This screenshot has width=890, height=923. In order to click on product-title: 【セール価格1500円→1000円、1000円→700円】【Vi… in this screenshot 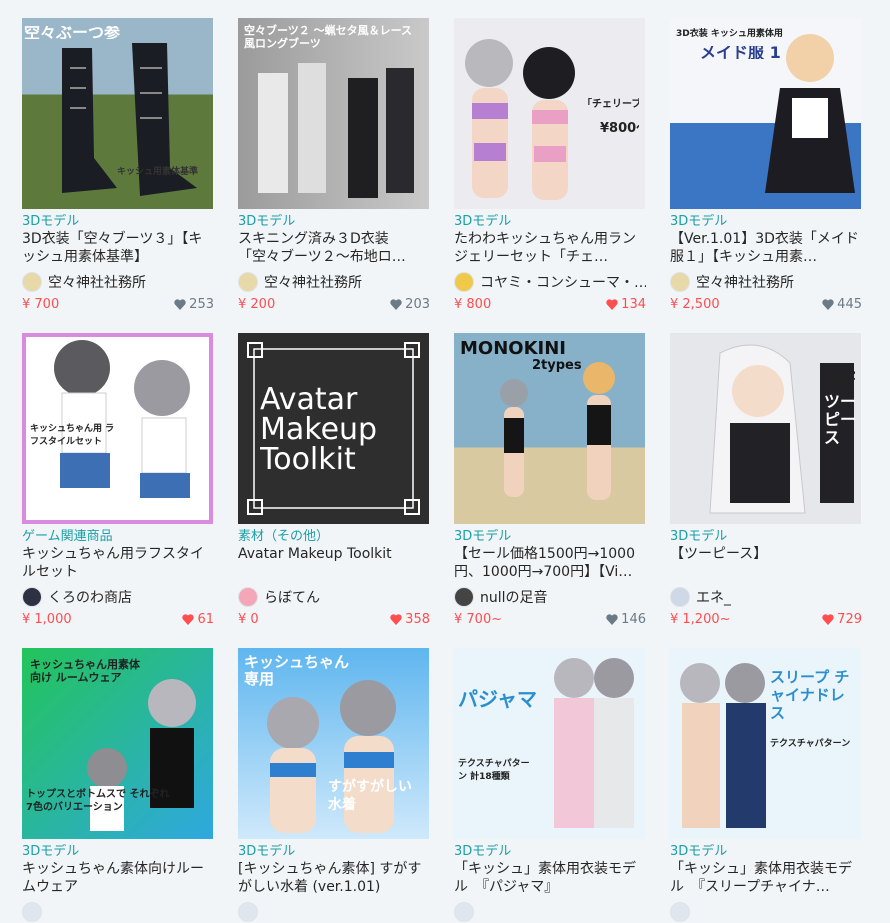, I will do `click(550, 563)`.